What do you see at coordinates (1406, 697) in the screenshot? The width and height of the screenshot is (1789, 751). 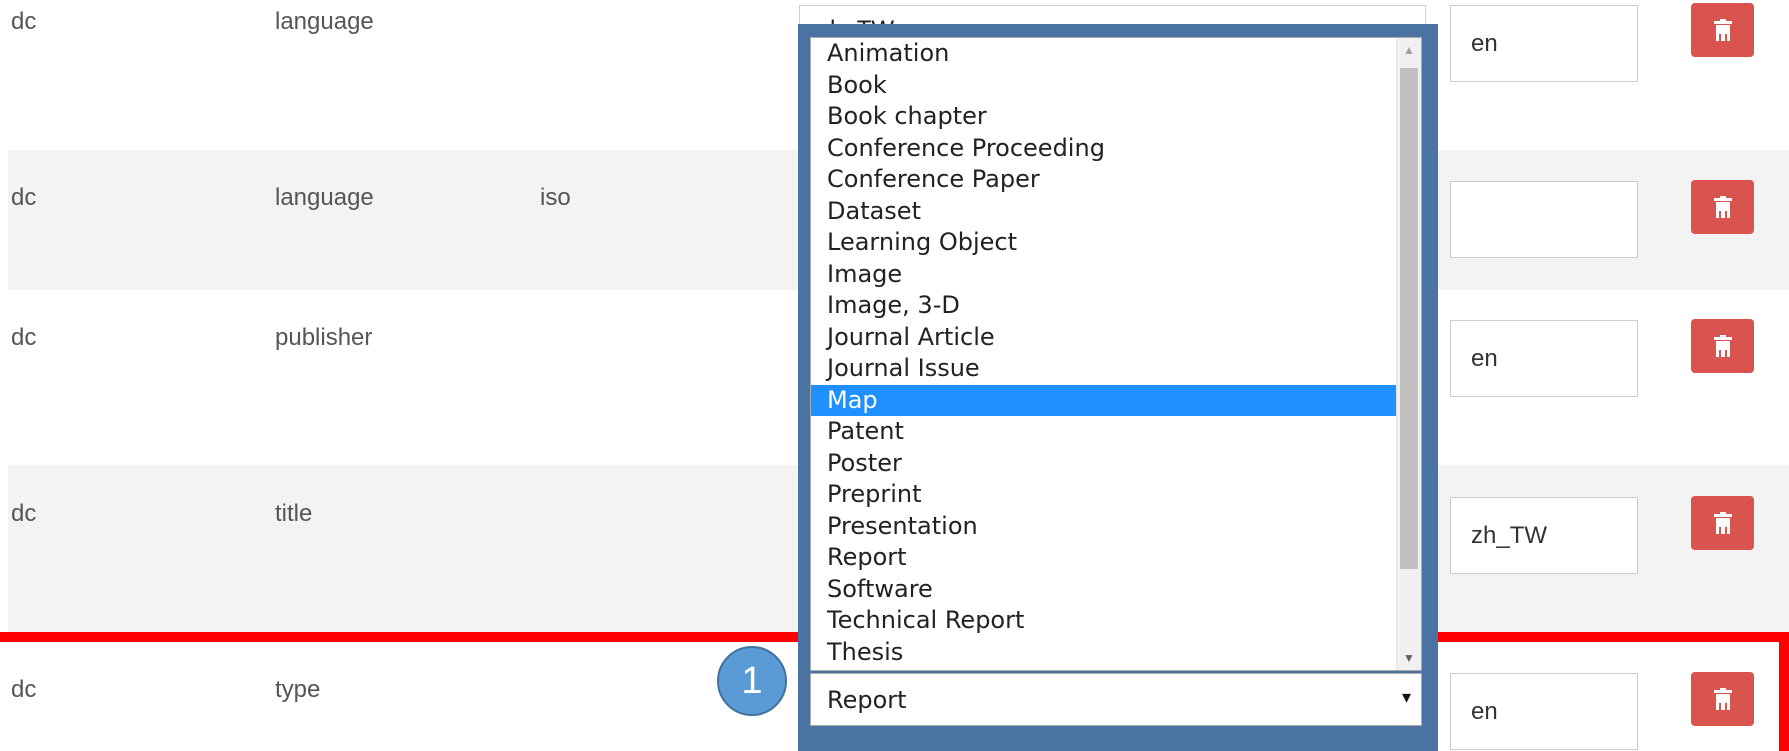 I see `chevron-down-icon: ▾` at bounding box center [1406, 697].